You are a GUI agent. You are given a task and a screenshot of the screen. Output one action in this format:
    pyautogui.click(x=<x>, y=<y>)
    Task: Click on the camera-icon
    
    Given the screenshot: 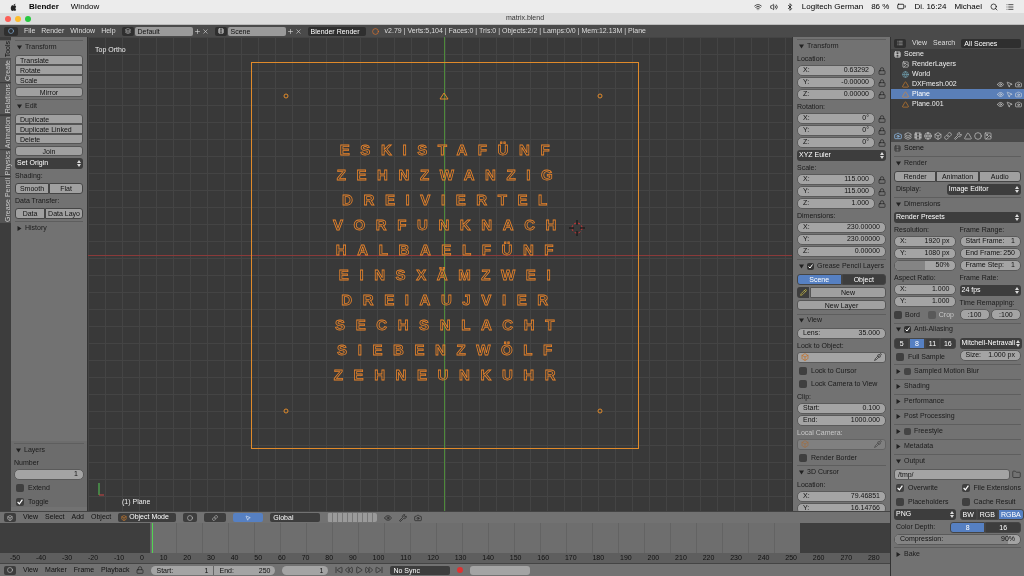 What is the action you would take?
    pyautogui.click(x=418, y=517)
    